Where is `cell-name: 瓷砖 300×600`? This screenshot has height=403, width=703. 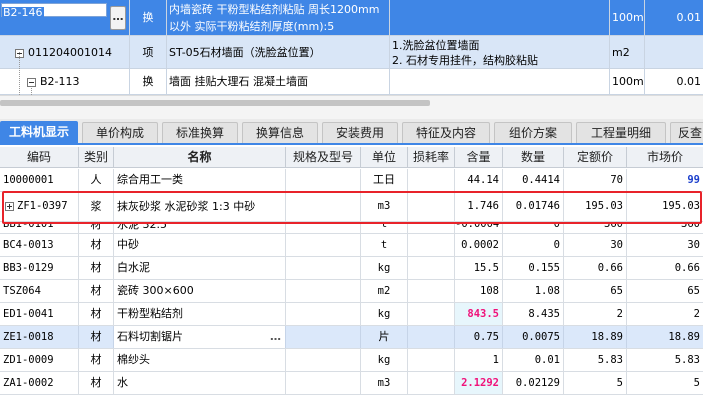 cell-name: 瓷砖 300×600 is located at coordinates (200, 291).